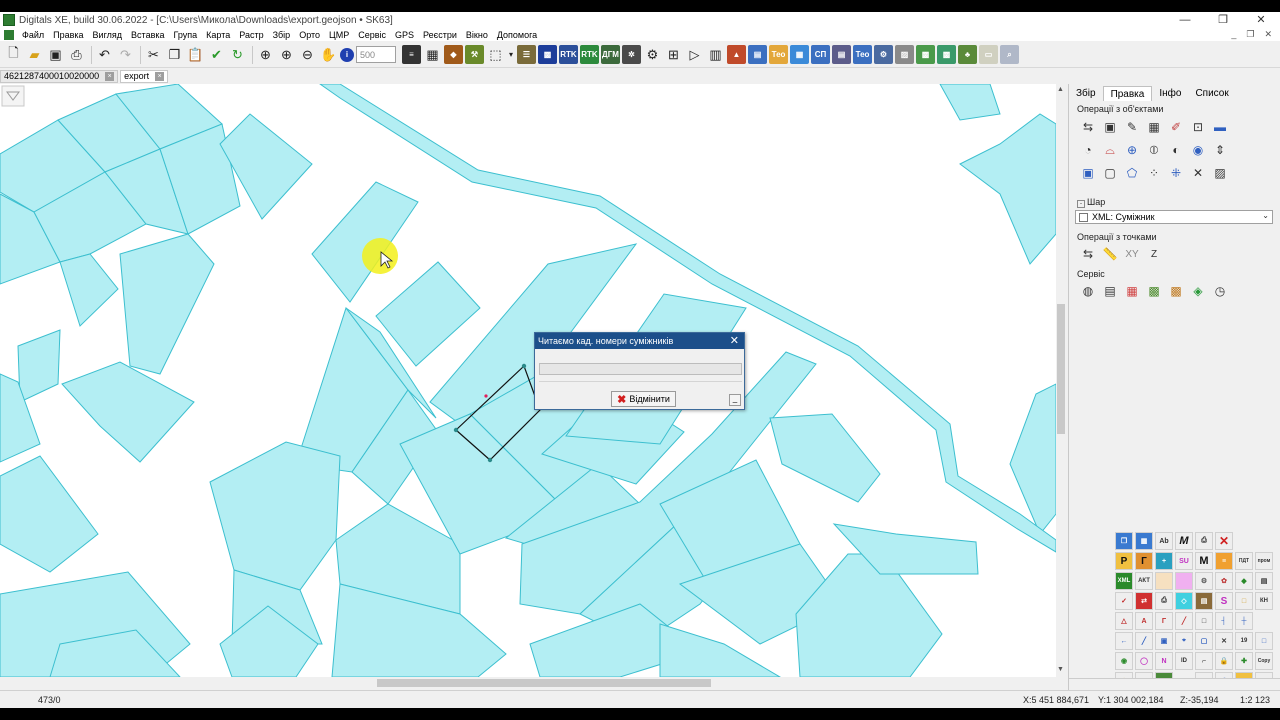 This screenshot has height=720, width=1280. I want to click on move-icon: ⇆, so click(1088, 127).